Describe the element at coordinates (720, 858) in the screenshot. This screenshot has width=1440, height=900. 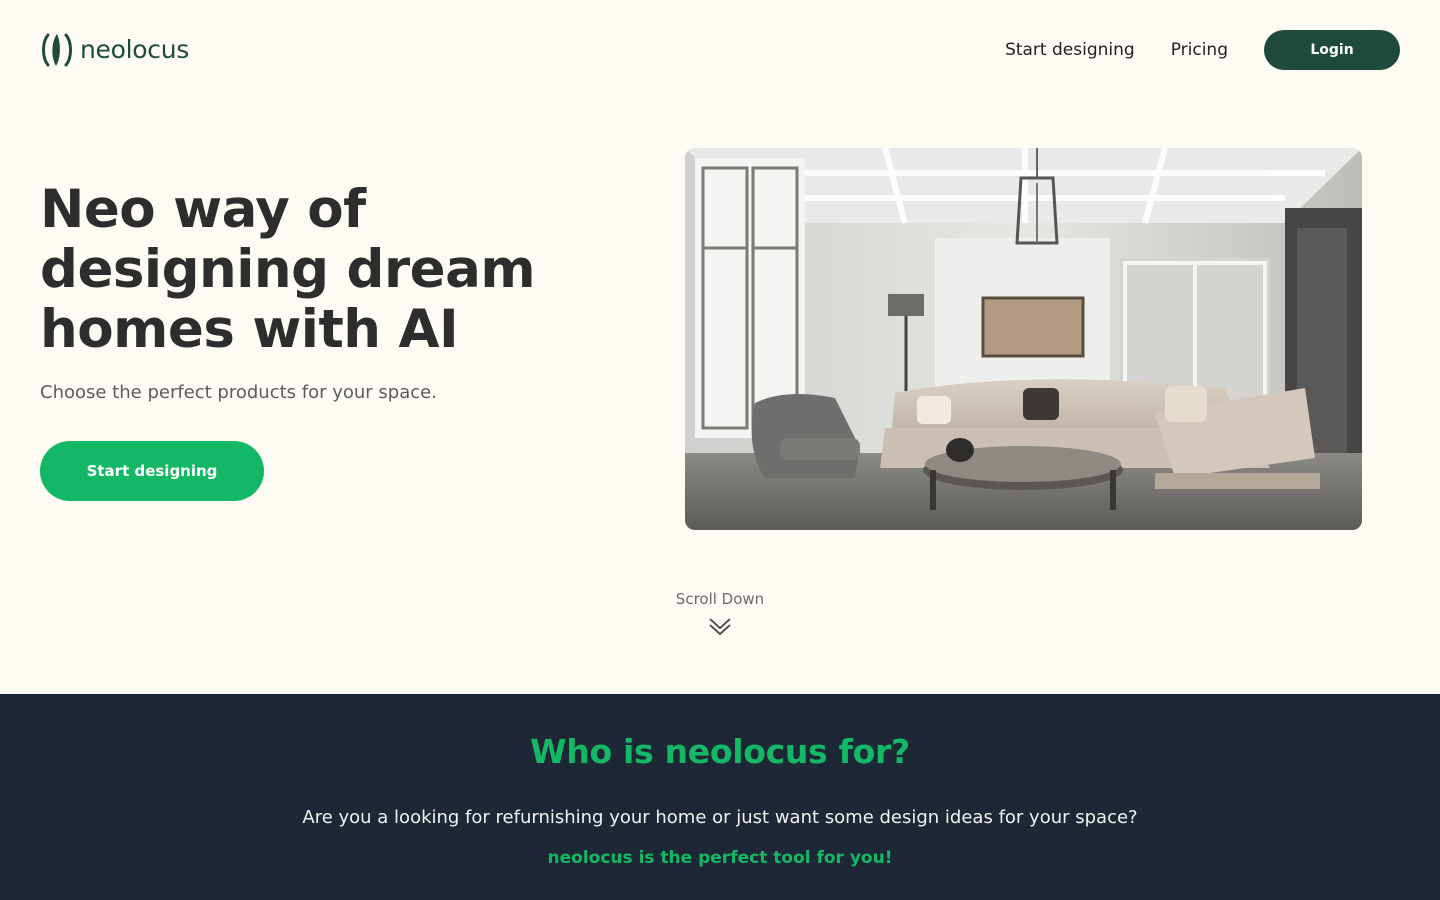
I see `audience-tagline: neolocus is the perfect tool for you!` at that location.